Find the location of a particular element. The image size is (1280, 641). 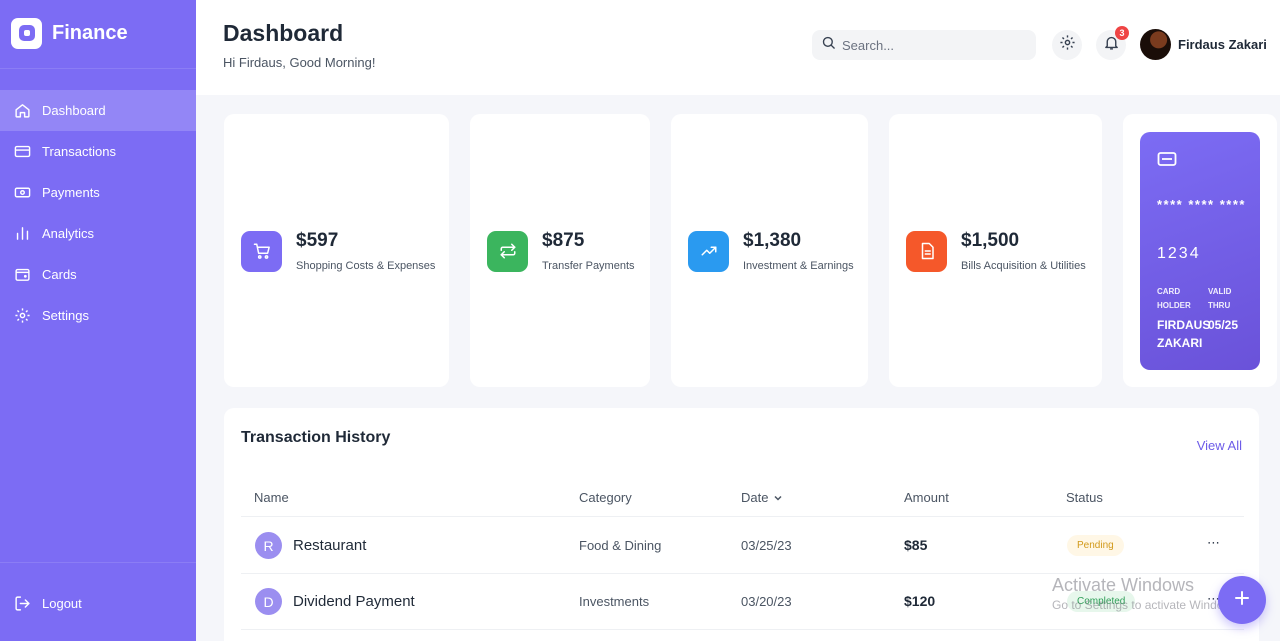

sidebar-item-transactions: Transactions is located at coordinates (98, 151).